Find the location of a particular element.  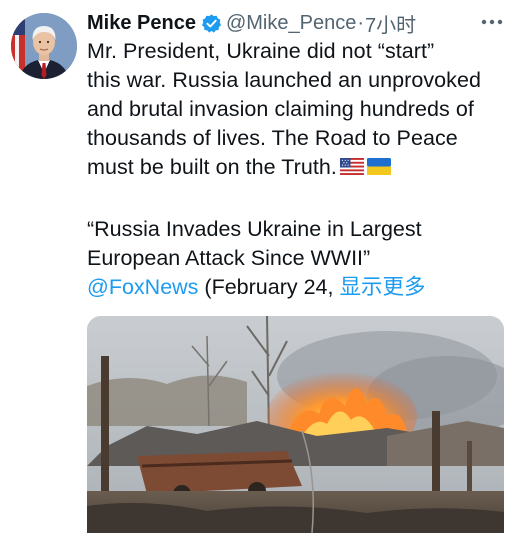

quote-source-line: @FoxNews (February 24, 显示更多 is located at coordinates (297, 287).